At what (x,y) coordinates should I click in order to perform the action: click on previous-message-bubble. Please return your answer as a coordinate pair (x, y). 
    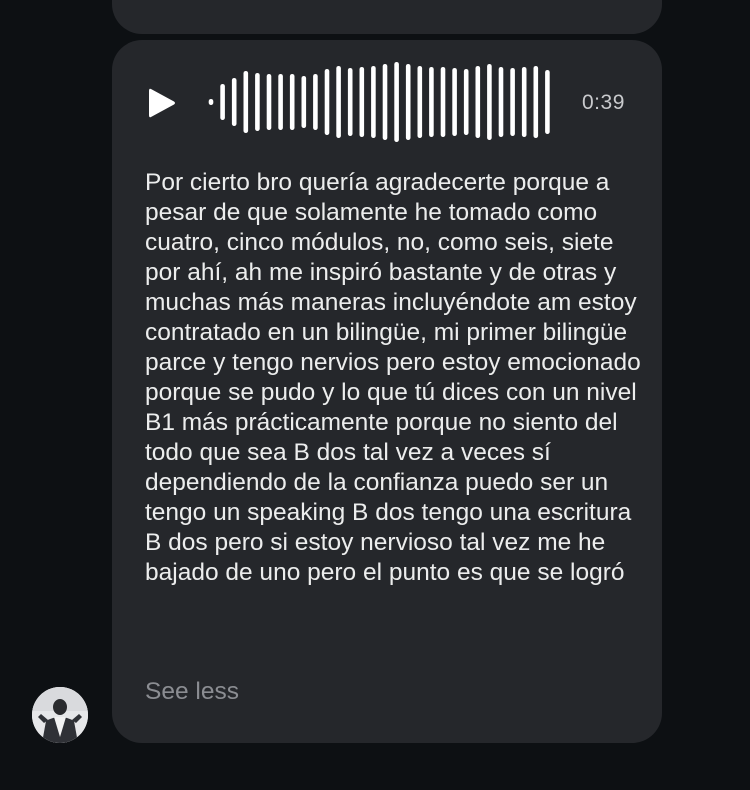
    Looking at the image, I should click on (387, 17).